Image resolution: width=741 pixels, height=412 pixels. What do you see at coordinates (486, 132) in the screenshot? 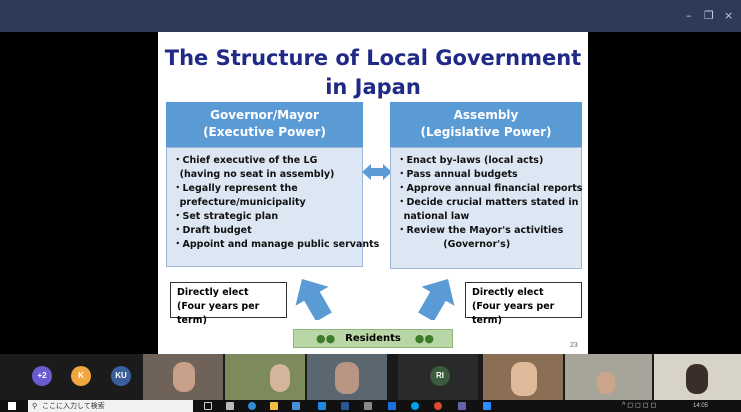
I see `legislative-box-subtitle: (Legislative Power)` at bounding box center [486, 132].